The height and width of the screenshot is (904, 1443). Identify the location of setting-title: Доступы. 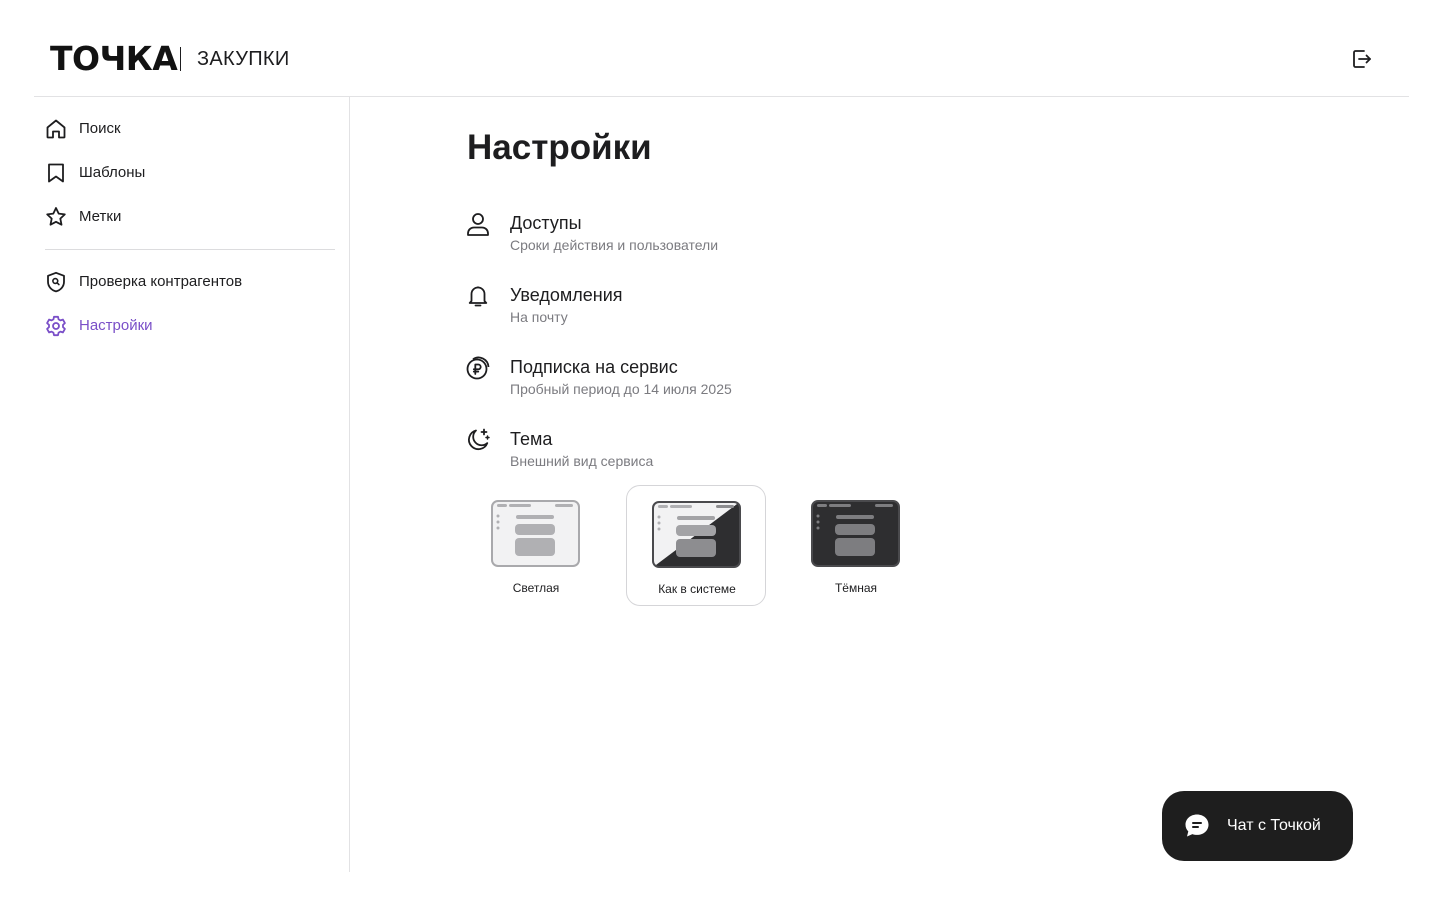
(546, 223).